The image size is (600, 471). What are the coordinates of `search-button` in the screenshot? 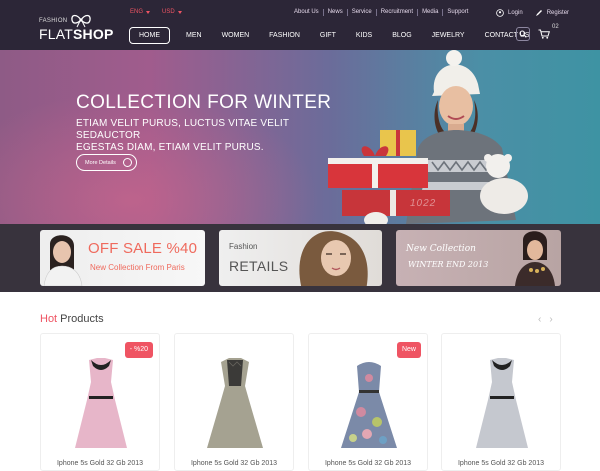 It's located at (523, 34).